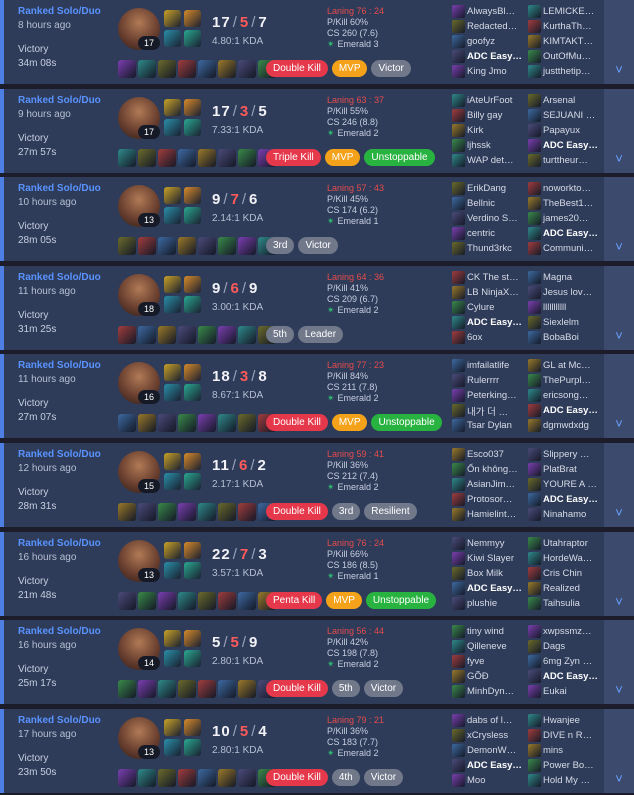 Image resolution: width=634 pixels, height=795 pixels. What do you see at coordinates (489, 71) in the screenshot?
I see `player-entry: King Jmo` at bounding box center [489, 71].